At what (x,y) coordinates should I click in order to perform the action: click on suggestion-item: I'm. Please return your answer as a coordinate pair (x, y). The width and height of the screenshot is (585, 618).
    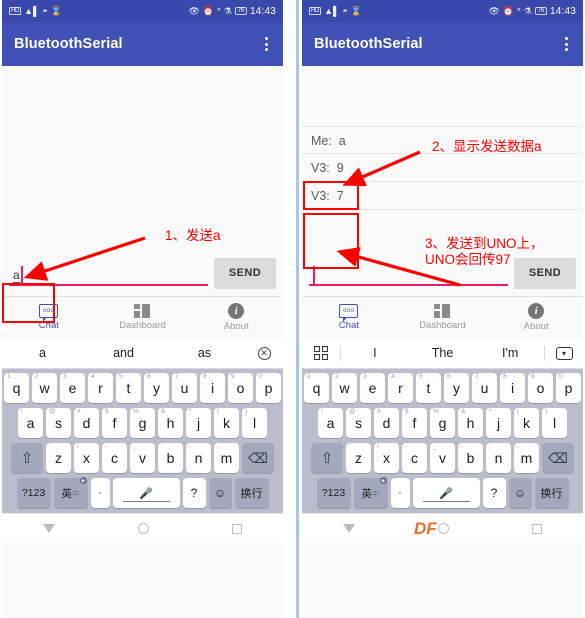
    Looking at the image, I should click on (510, 353).